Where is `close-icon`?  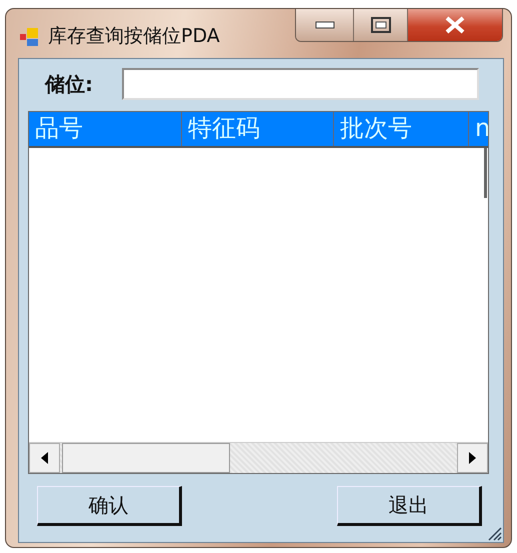 close-icon is located at coordinates (455, 25).